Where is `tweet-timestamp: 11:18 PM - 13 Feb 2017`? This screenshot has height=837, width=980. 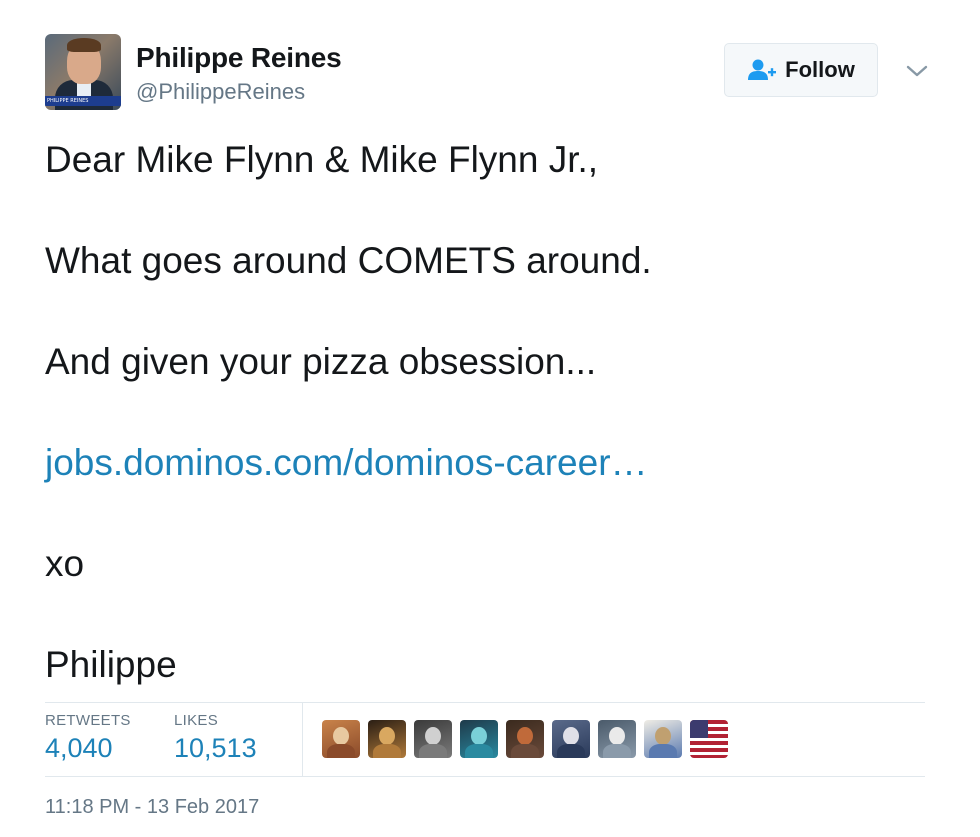 tweet-timestamp: 11:18 PM - 13 Feb 2017 is located at coordinates (152, 807).